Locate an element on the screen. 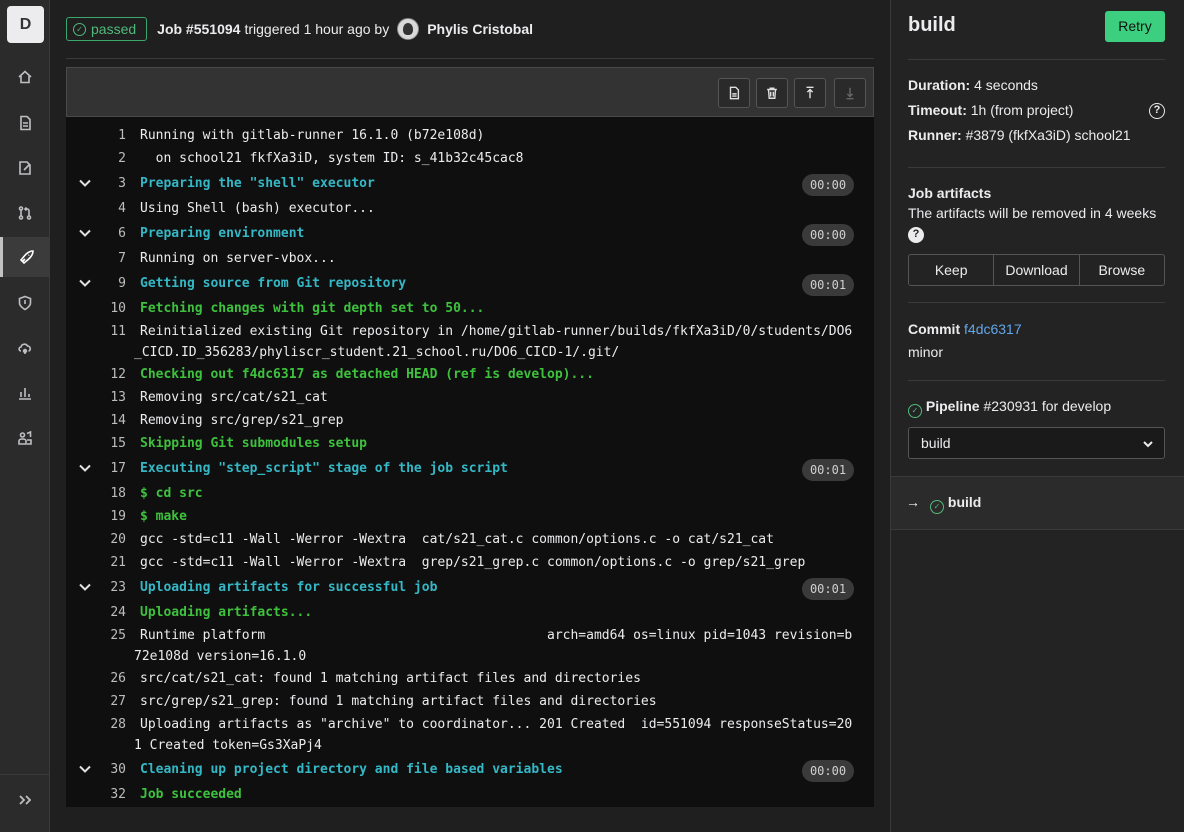  pipeline-row: ✓ Pipeline #230931 for develop is located at coordinates (1009, 408).